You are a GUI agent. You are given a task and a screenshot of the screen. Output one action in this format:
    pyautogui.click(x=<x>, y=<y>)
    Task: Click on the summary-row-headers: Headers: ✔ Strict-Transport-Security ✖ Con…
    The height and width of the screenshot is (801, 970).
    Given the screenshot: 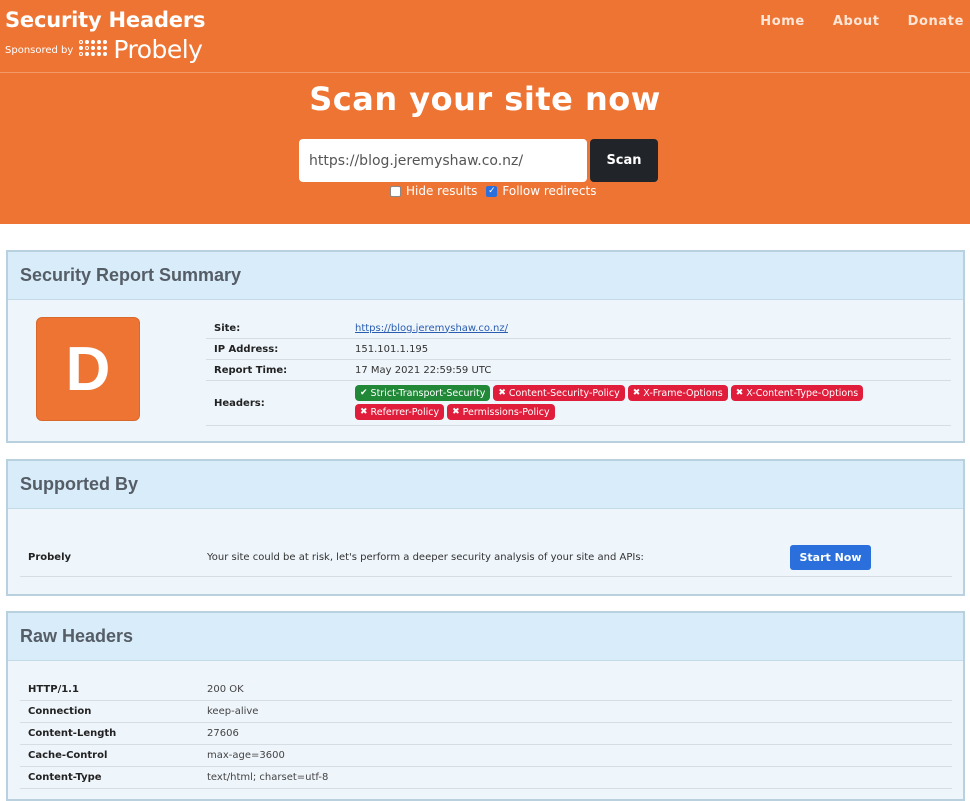 What is the action you would take?
    pyautogui.click(x=578, y=403)
    